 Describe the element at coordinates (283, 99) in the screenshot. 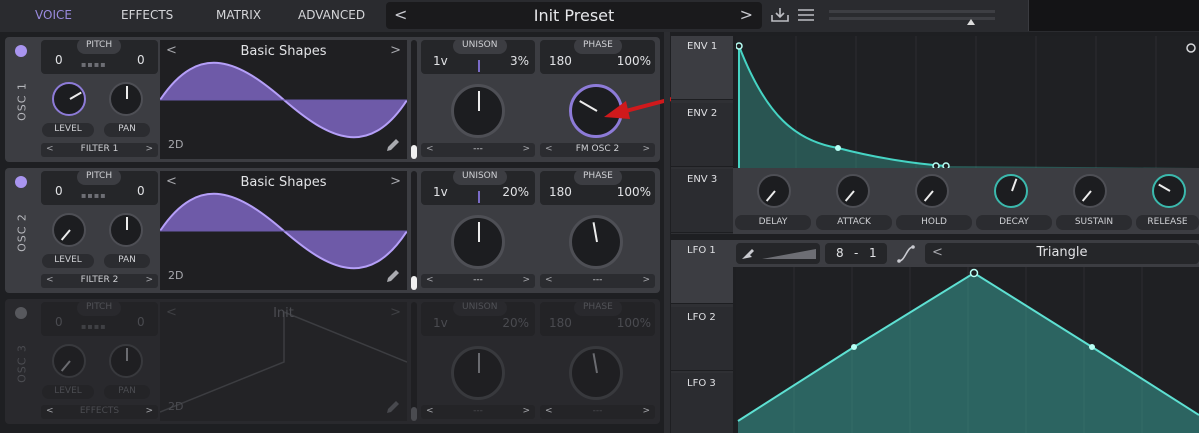

I see `osc-1-wavetable: < Basic Shapes > 2D` at that location.